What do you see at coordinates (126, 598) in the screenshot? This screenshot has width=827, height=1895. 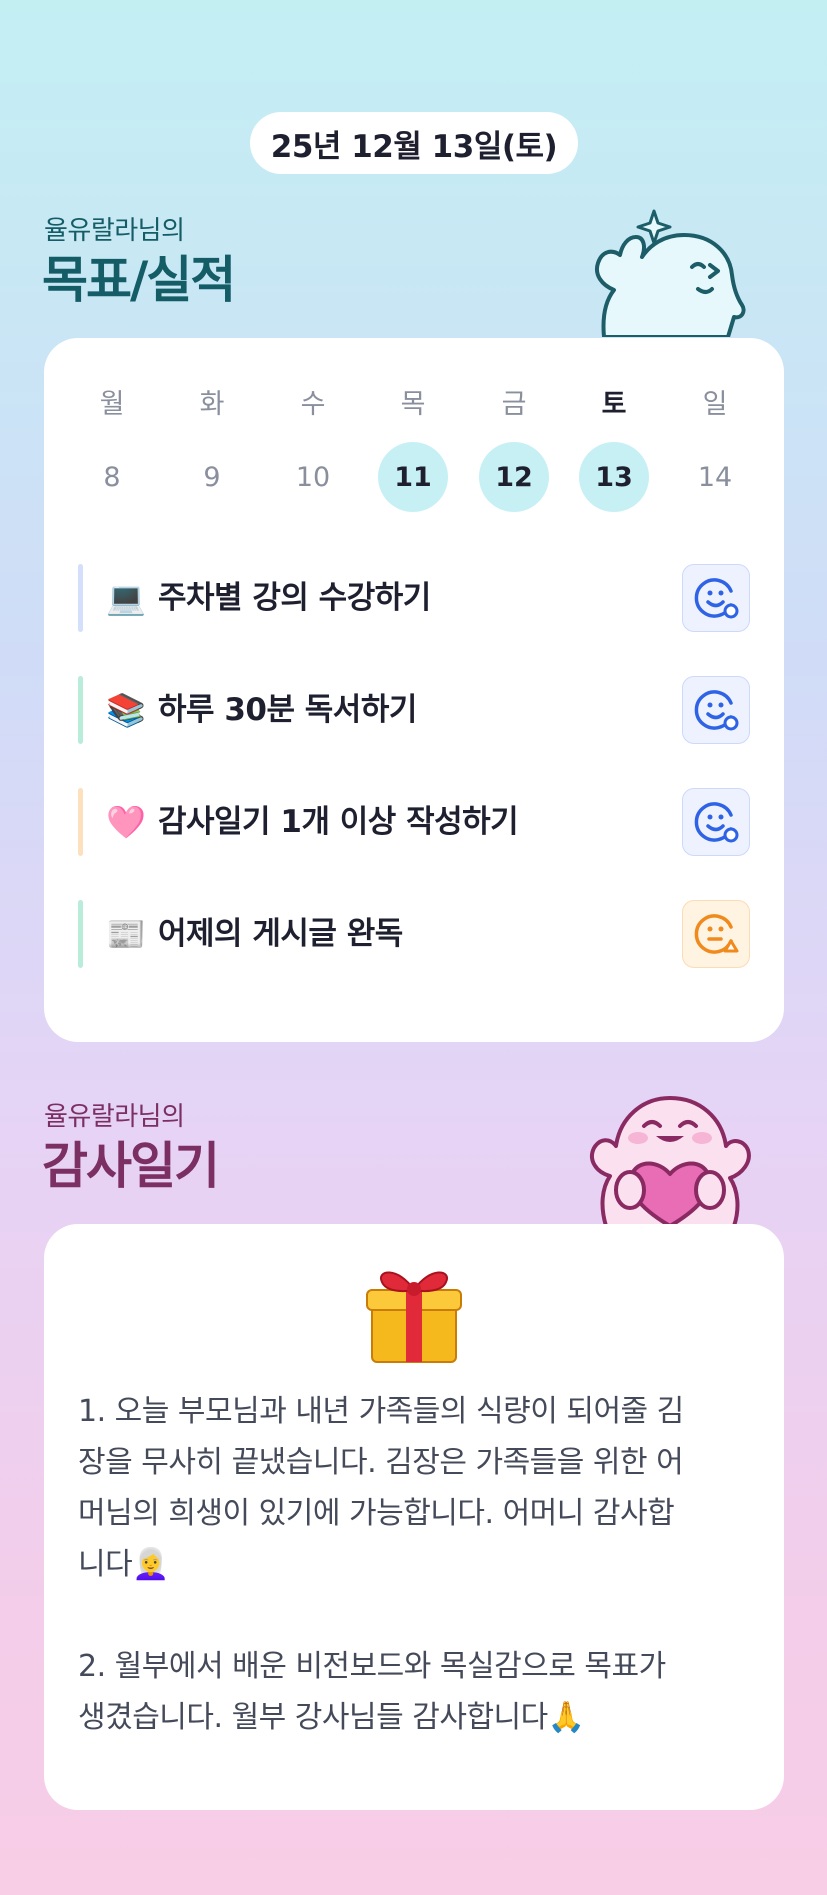 I see `laptop-icon: 💻` at bounding box center [126, 598].